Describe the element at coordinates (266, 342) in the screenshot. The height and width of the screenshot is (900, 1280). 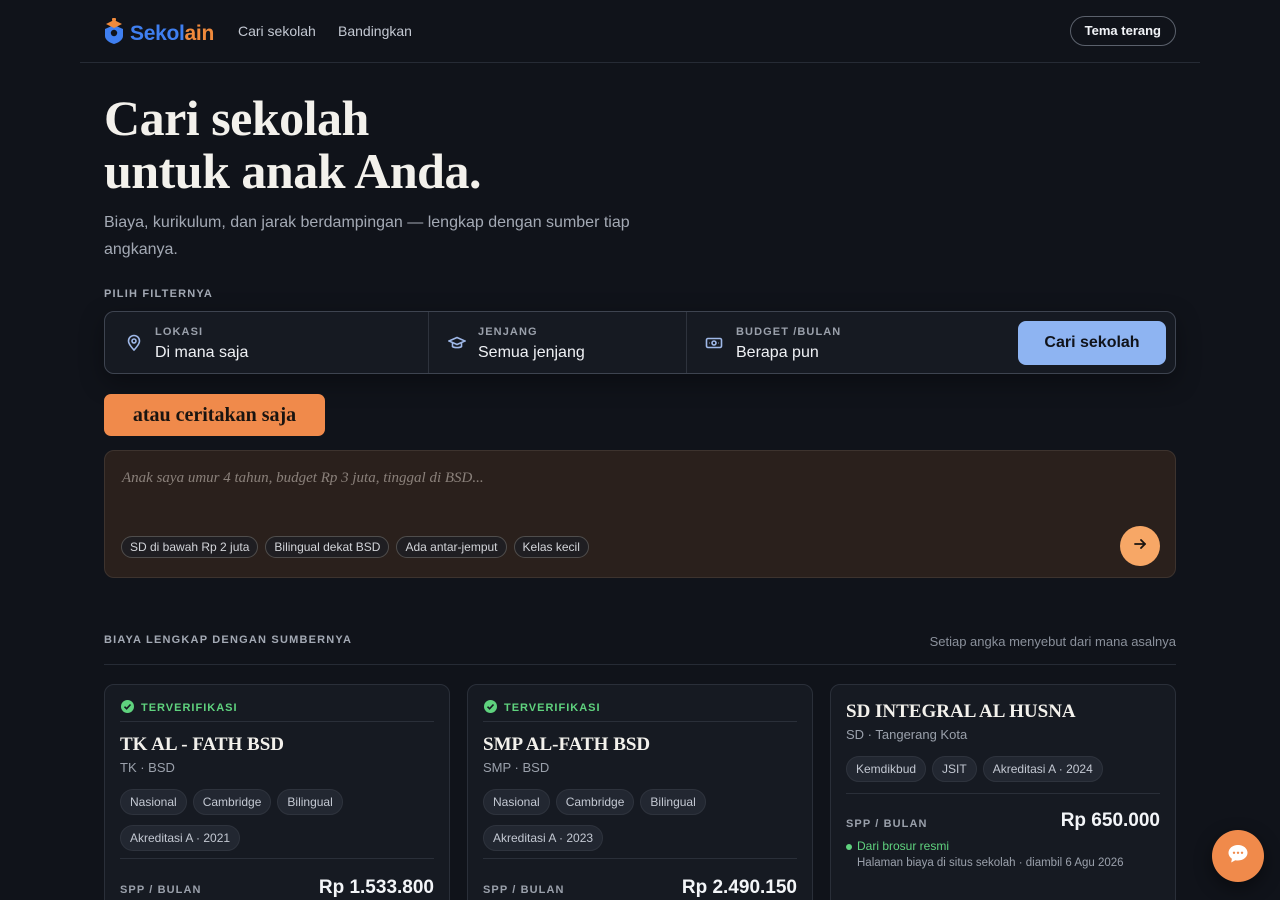
I see `location-filter: LOKASI Di mana saja` at that location.